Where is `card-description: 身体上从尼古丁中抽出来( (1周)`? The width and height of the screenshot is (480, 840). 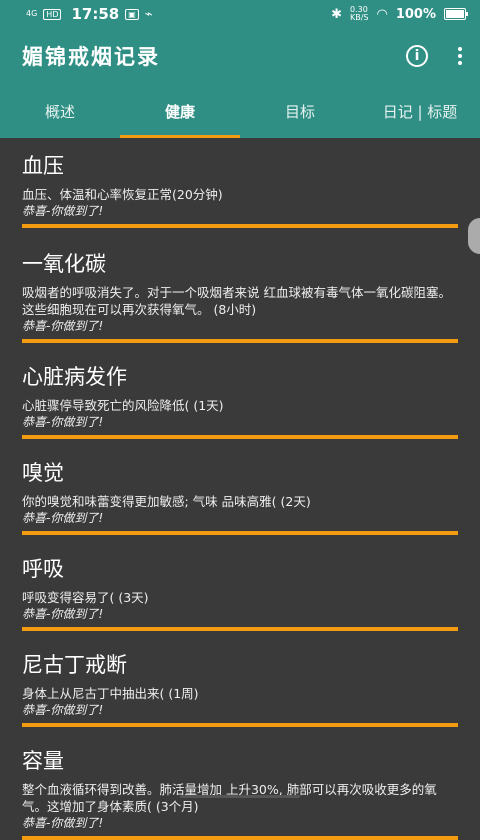
card-description: 身体上从尼古丁中抽出来( (1周) is located at coordinates (240, 693).